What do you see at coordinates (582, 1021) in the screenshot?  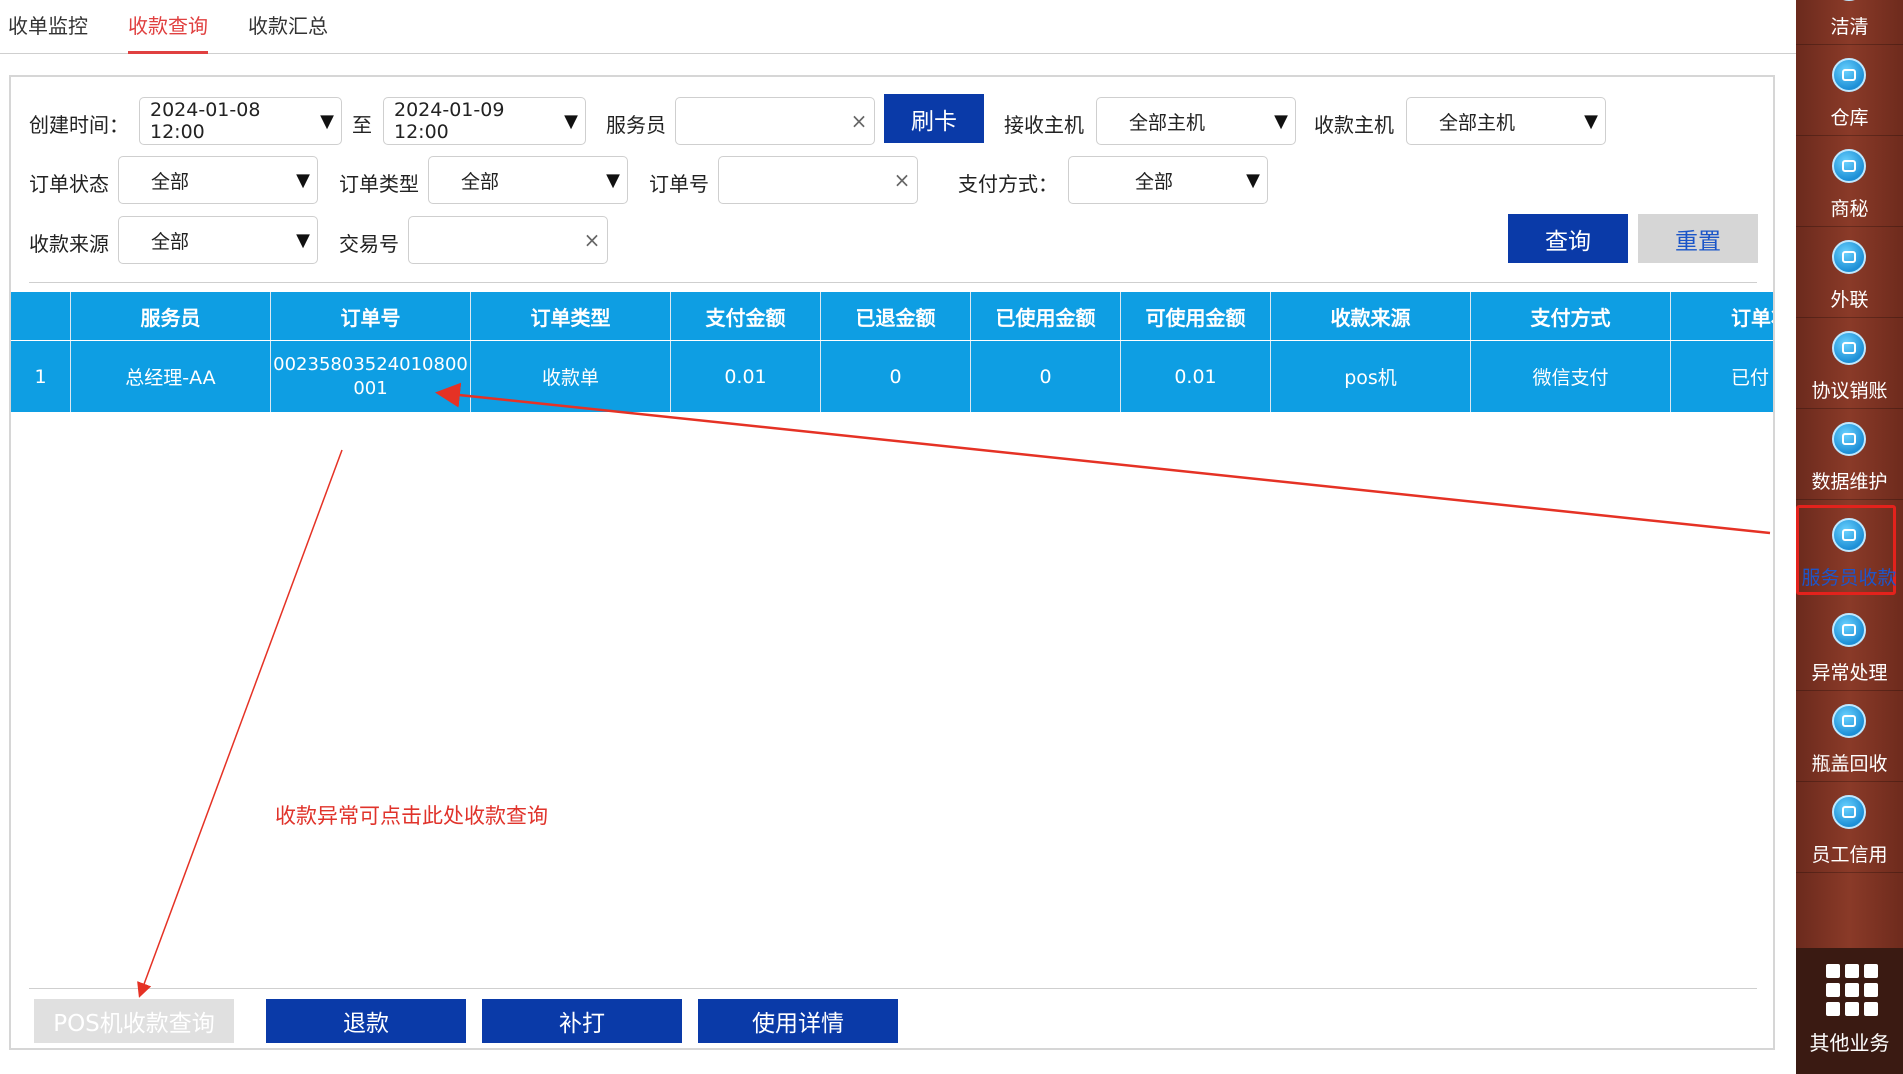 I see `reprint-button: 补打` at bounding box center [582, 1021].